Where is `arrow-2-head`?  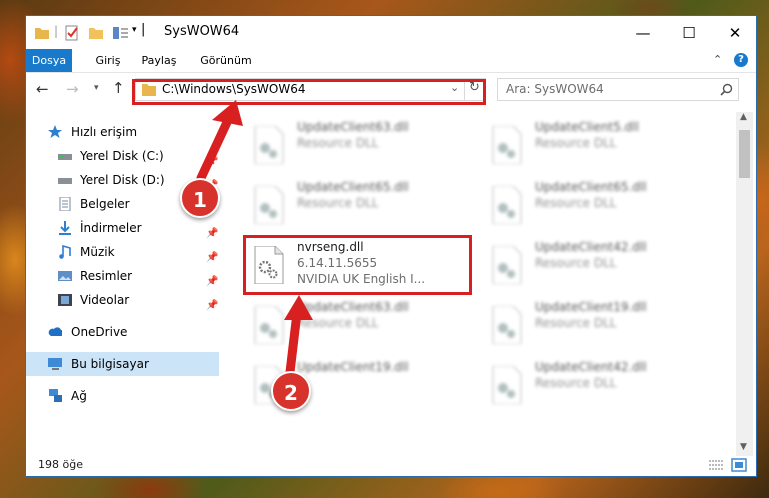
arrow-2-head is located at coordinates (298, 307).